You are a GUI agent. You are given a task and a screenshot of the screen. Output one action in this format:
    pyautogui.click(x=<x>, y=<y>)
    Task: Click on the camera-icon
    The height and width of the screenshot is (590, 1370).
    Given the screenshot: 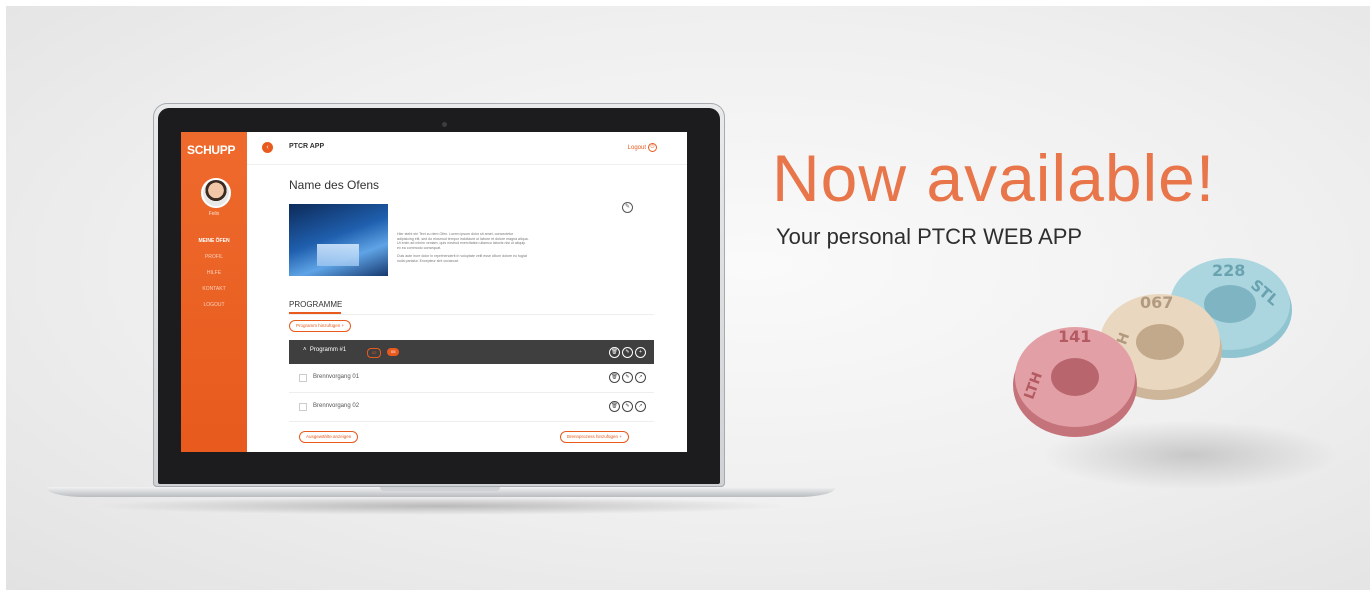 What is the action you would take?
    pyautogui.click(x=444, y=124)
    